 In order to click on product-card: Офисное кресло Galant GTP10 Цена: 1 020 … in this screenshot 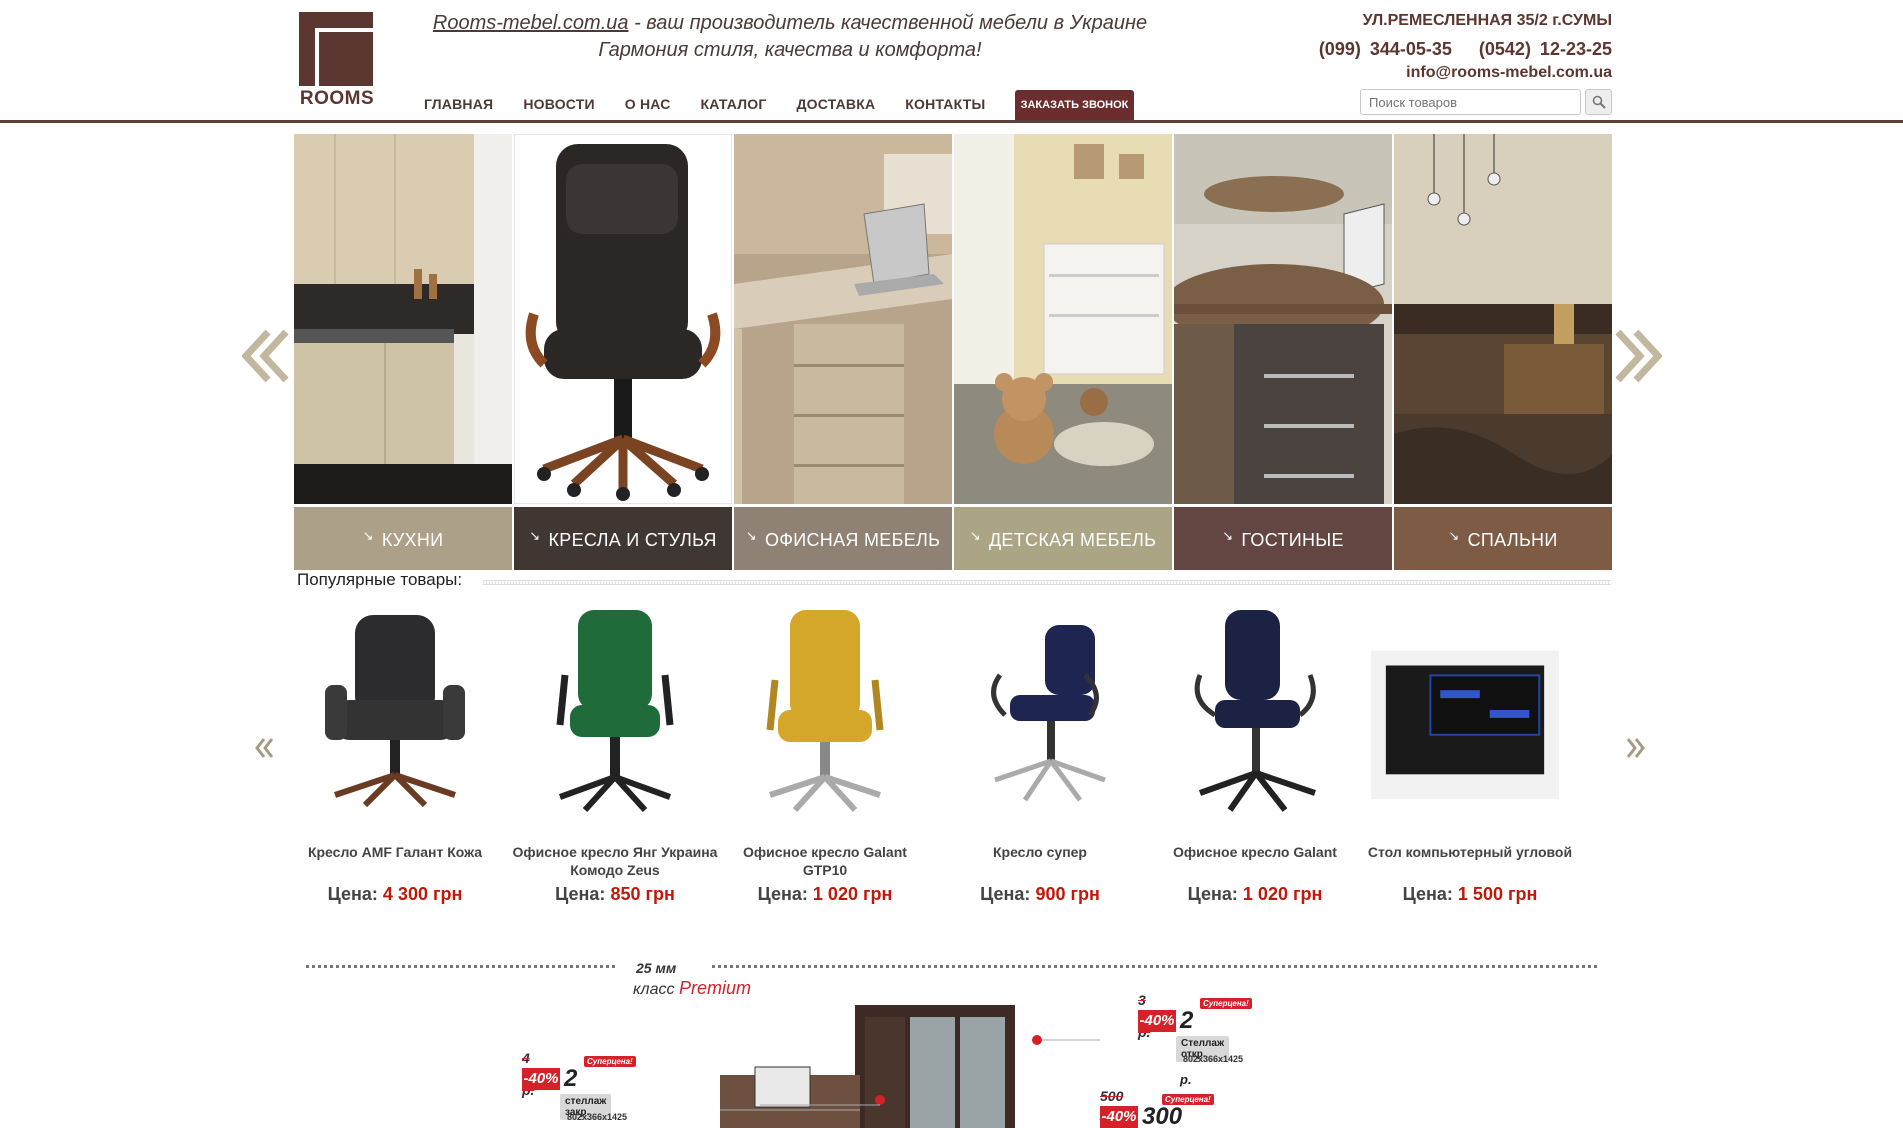, I will do `click(825, 760)`.